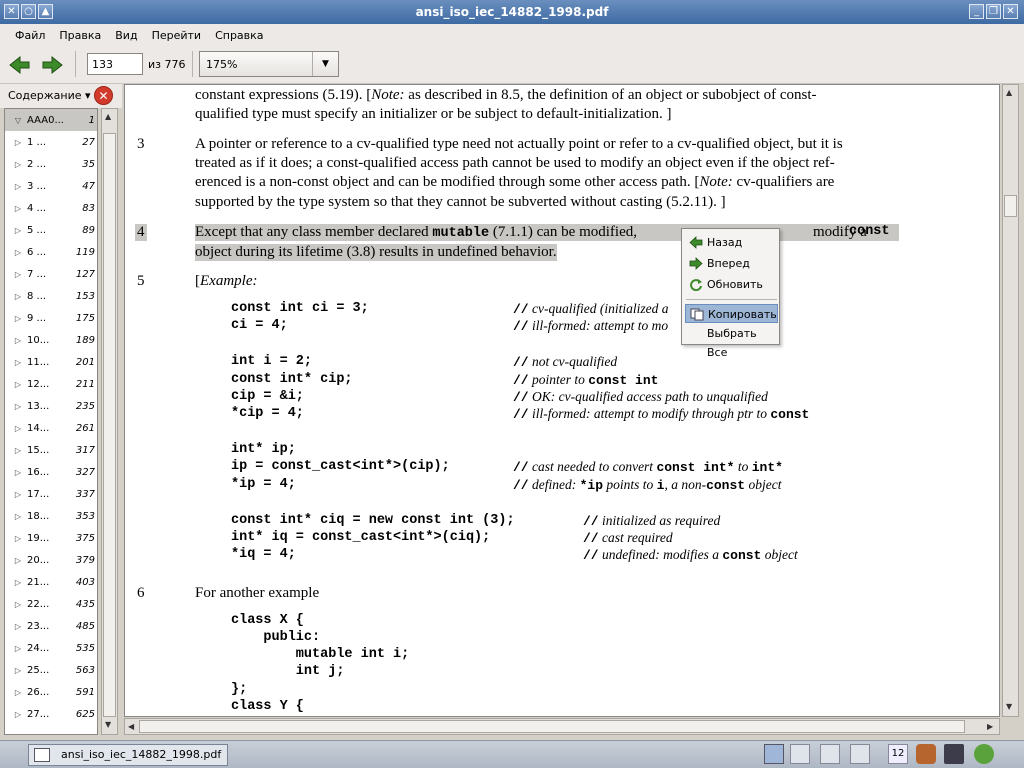 The height and width of the screenshot is (768, 1024). Describe the element at coordinates (51, 494) in the screenshot. I see `outline-item: ▷ 17... 337` at that location.